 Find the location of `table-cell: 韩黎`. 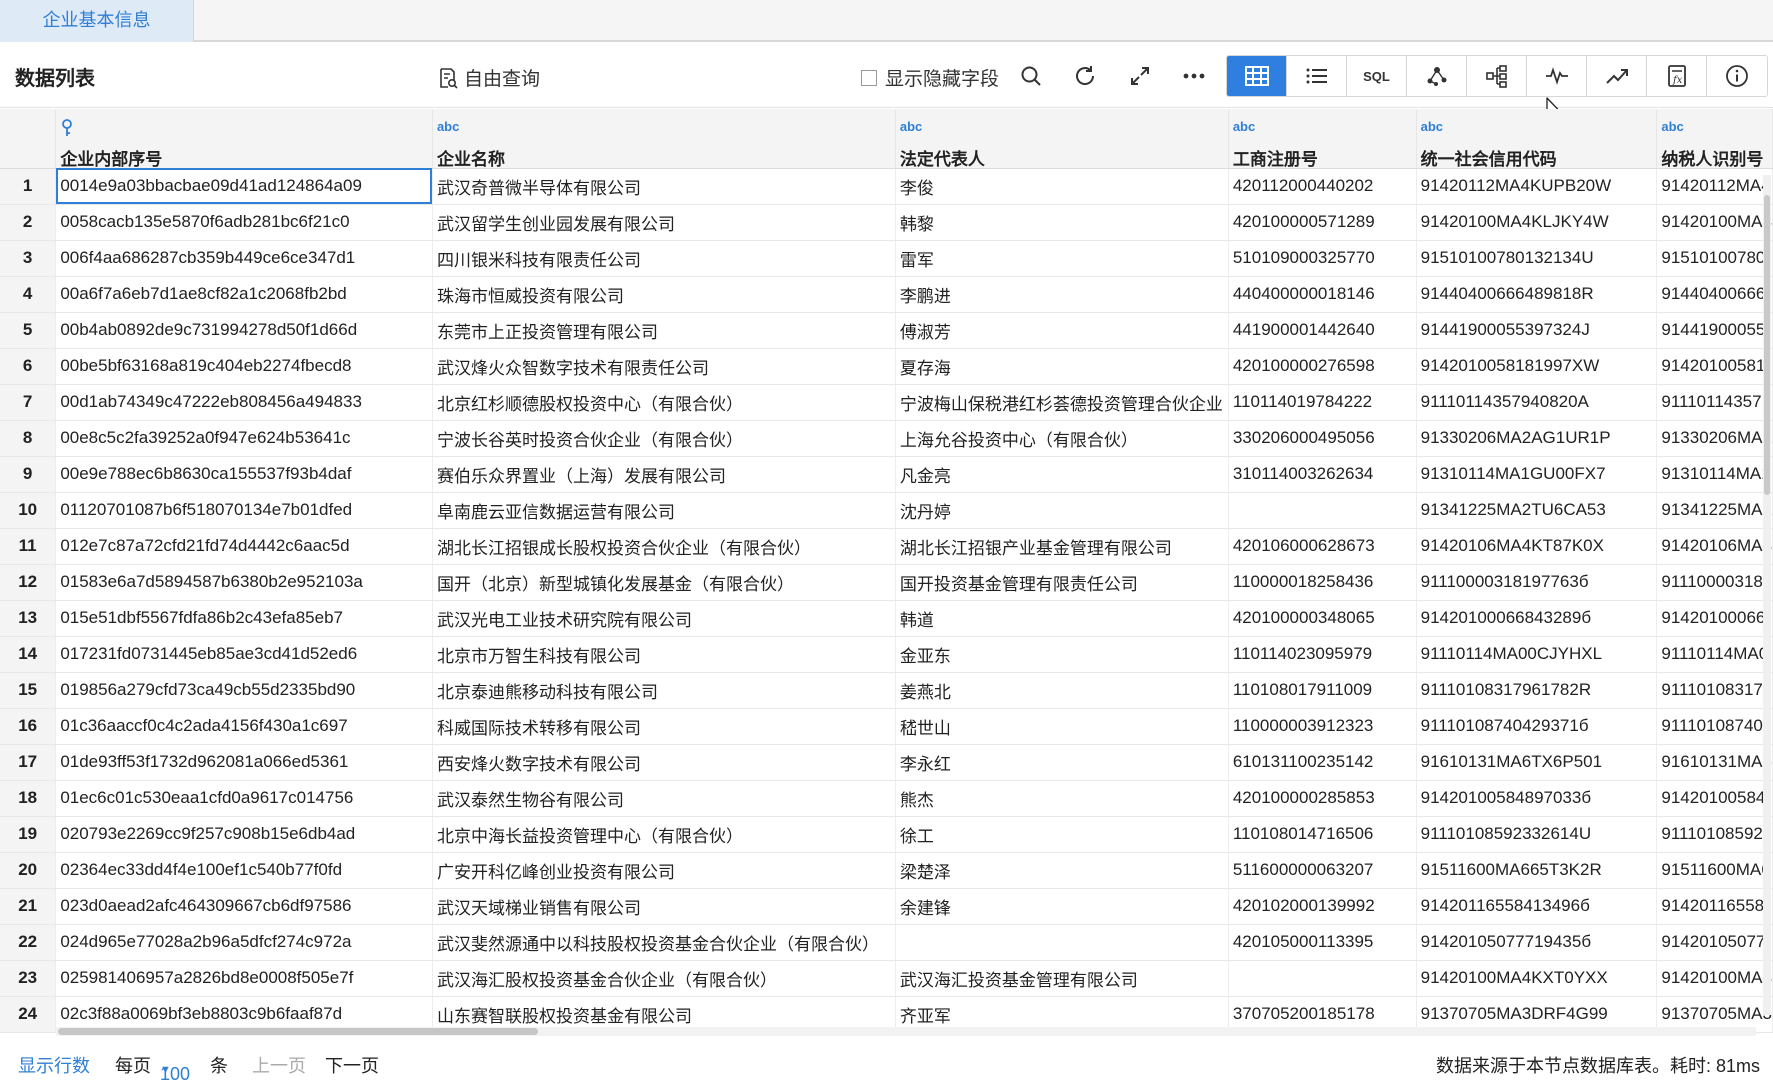

table-cell: 韩黎 is located at coordinates (1062, 222).